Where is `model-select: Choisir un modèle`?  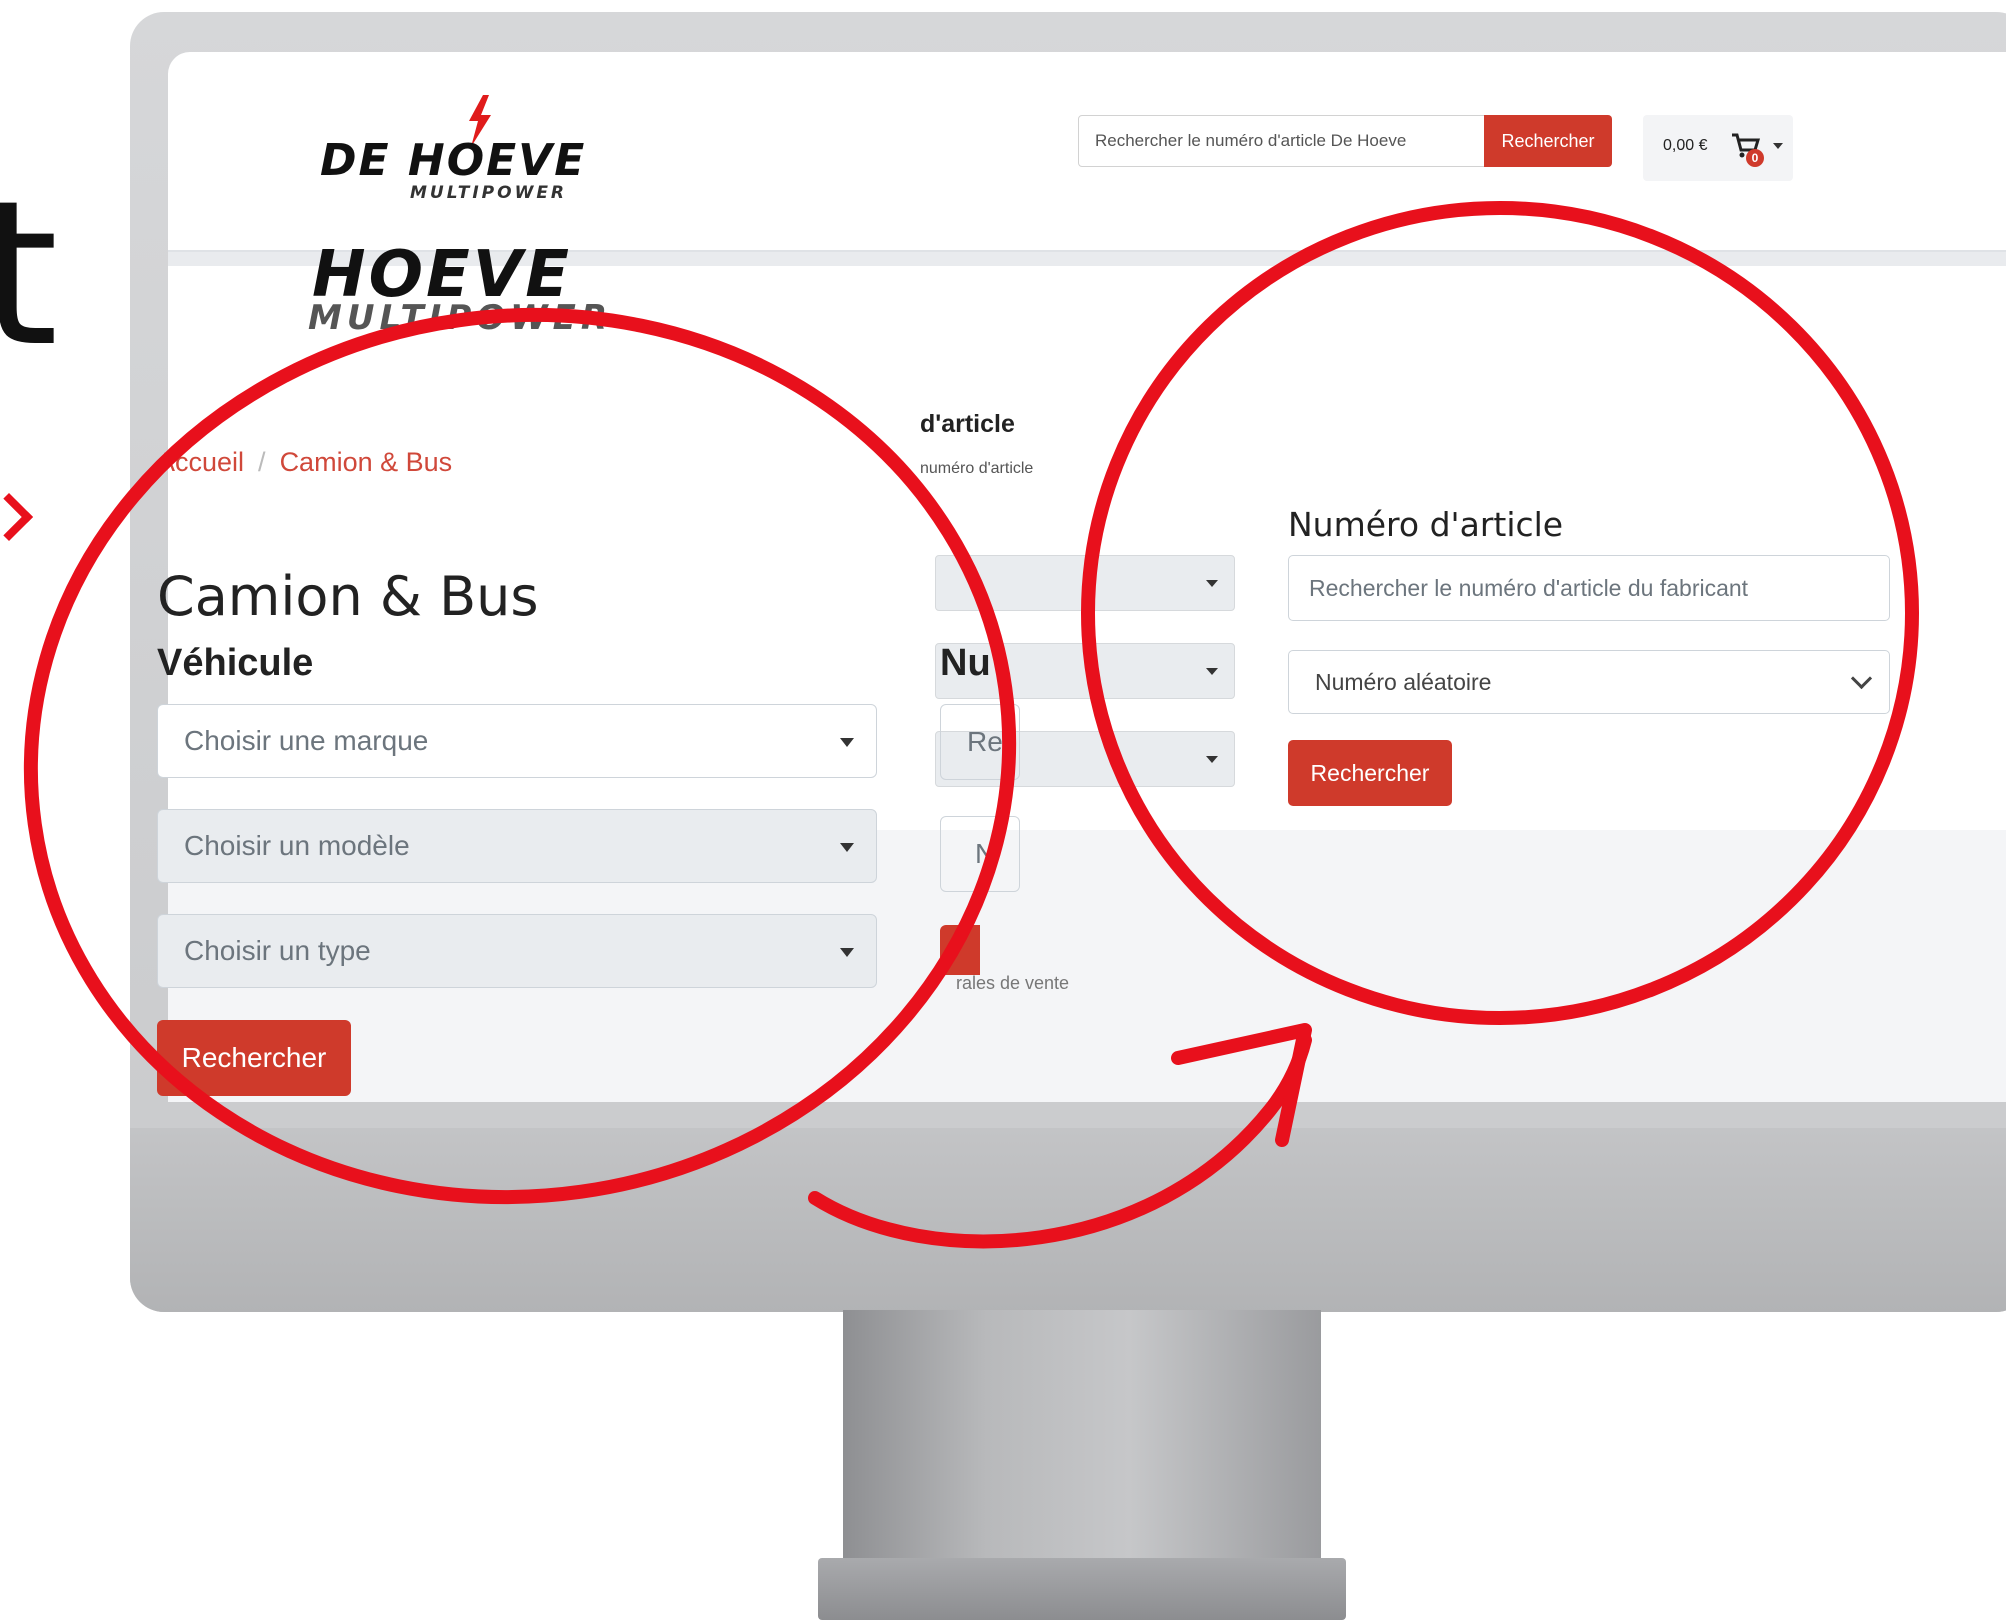 model-select: Choisir un modèle is located at coordinates (517, 846).